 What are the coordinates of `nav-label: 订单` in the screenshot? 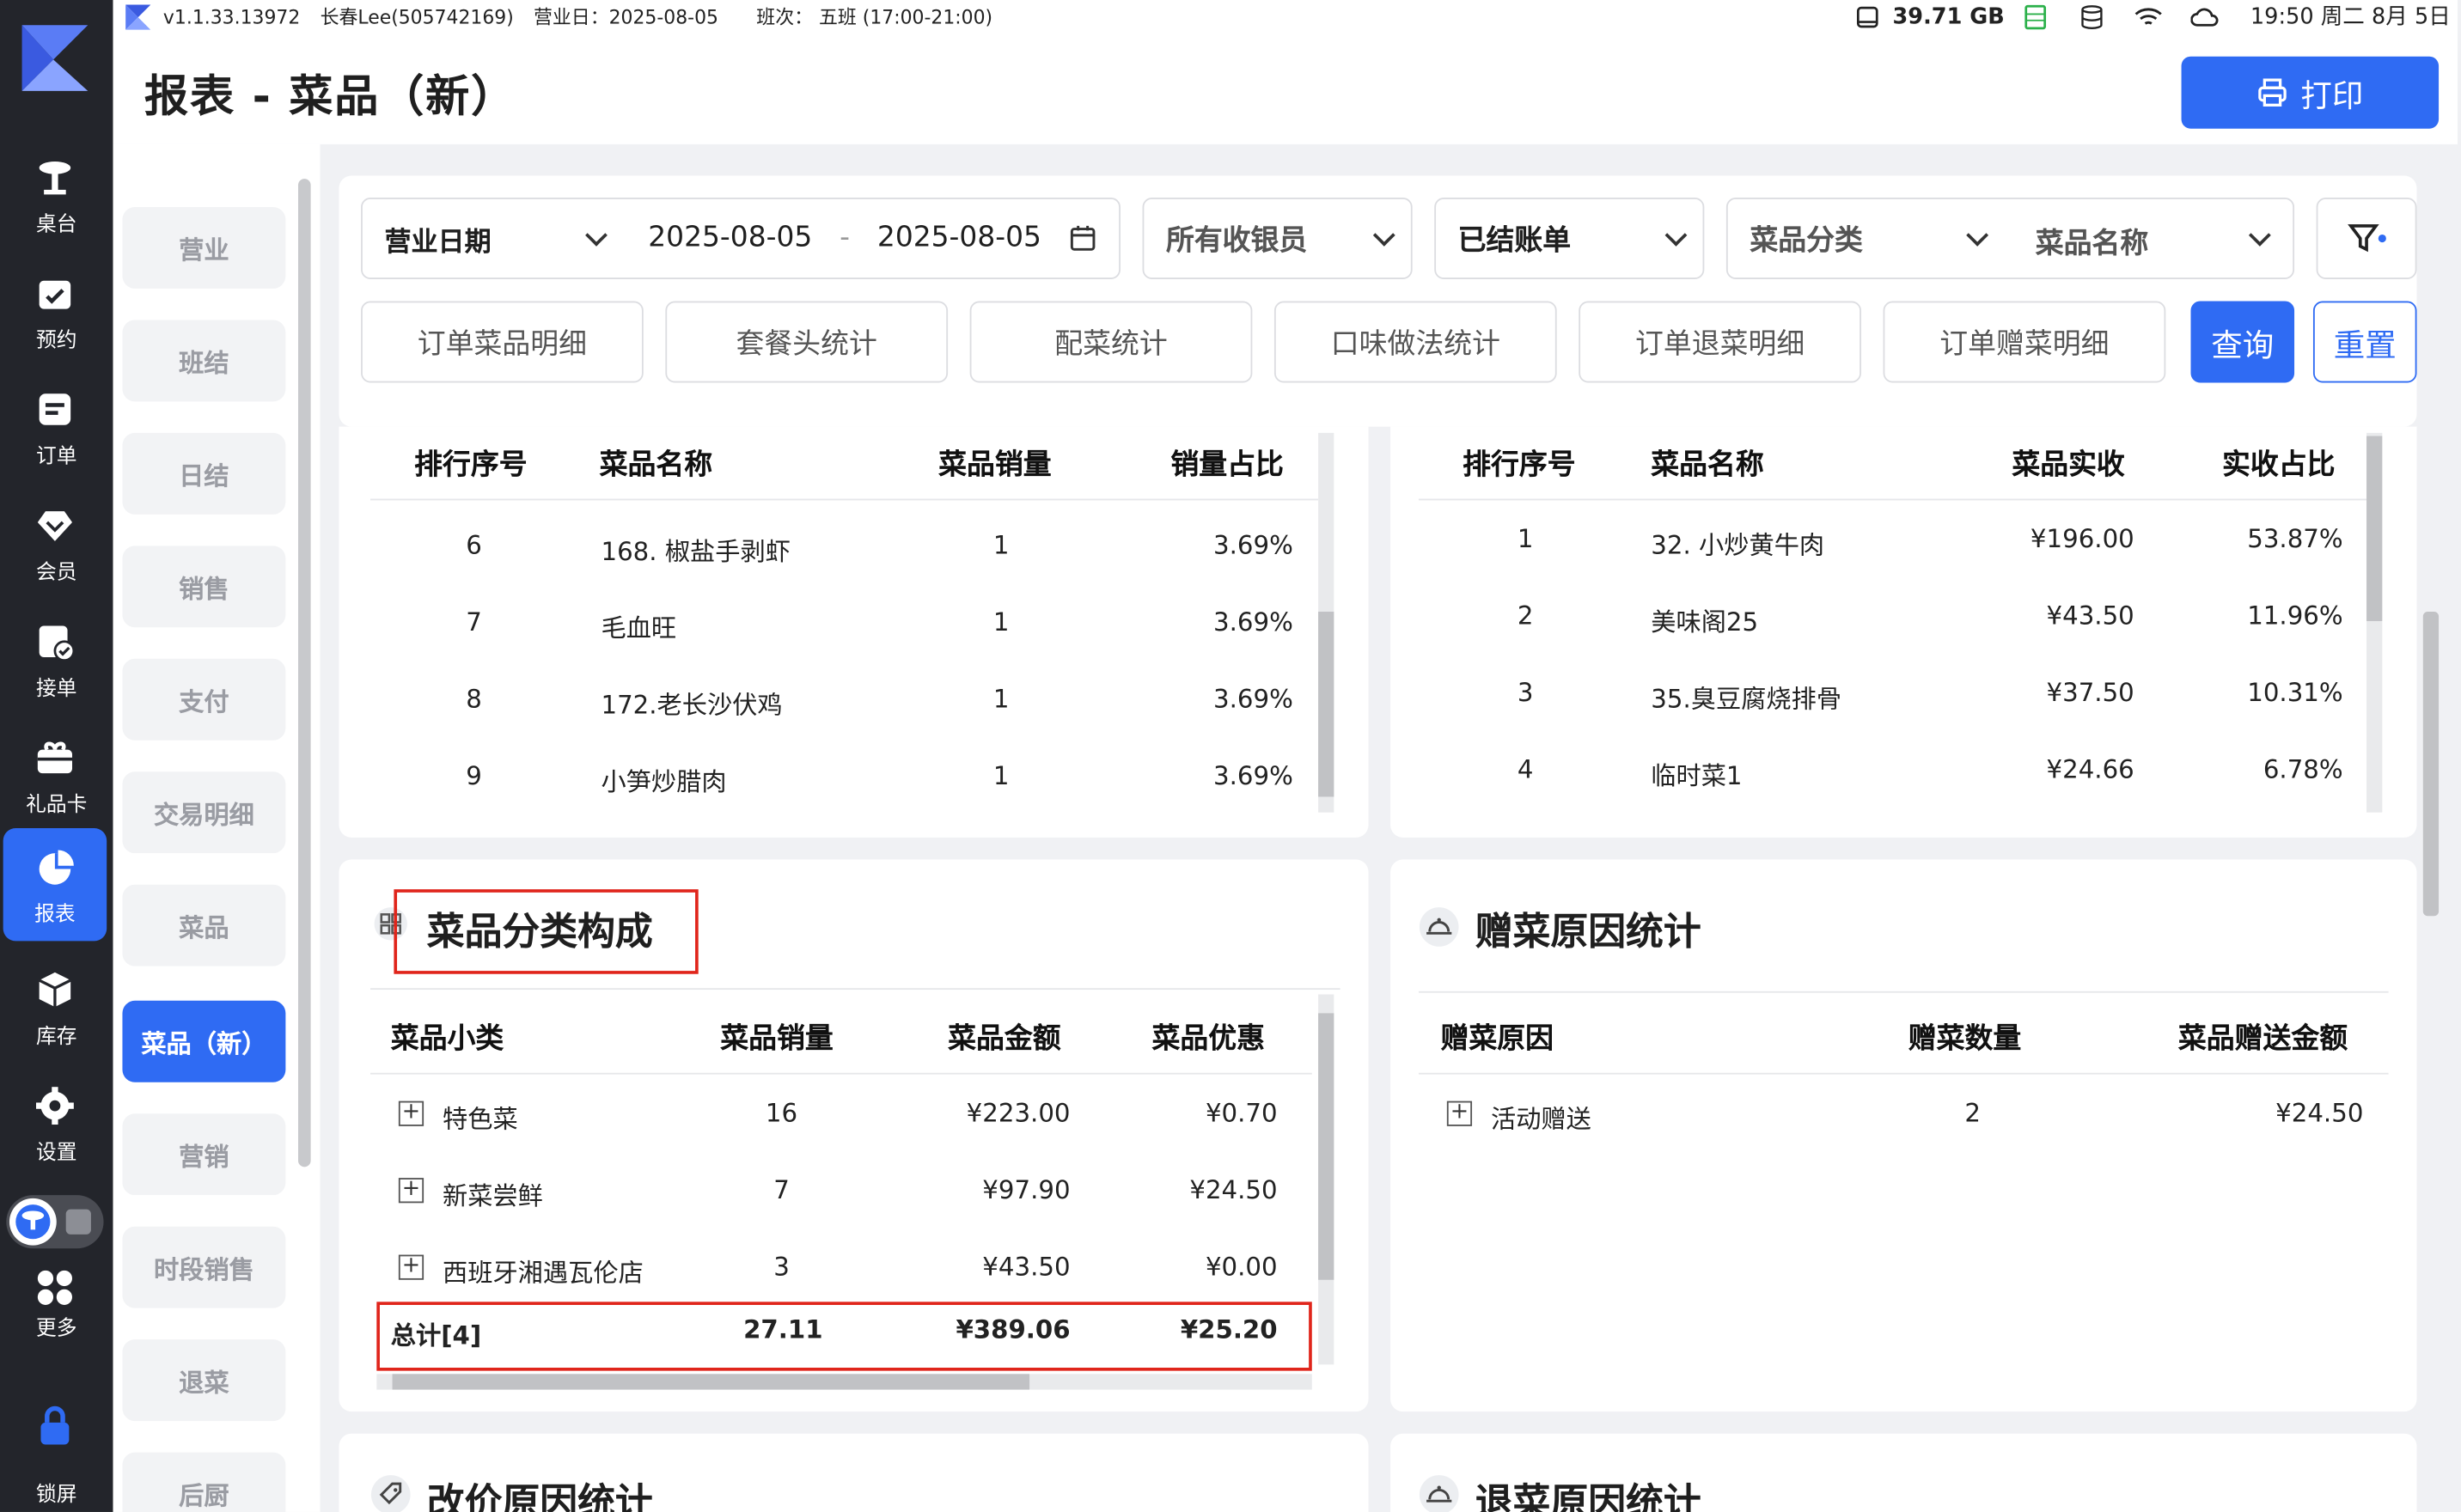 It's located at (56, 457).